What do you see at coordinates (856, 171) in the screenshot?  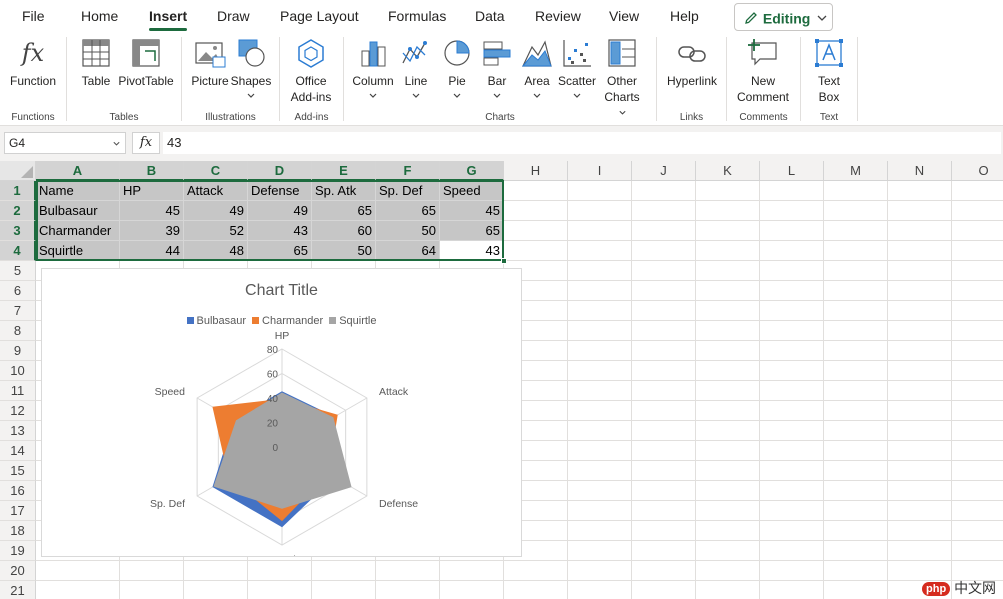 I see `column-header-m: M` at bounding box center [856, 171].